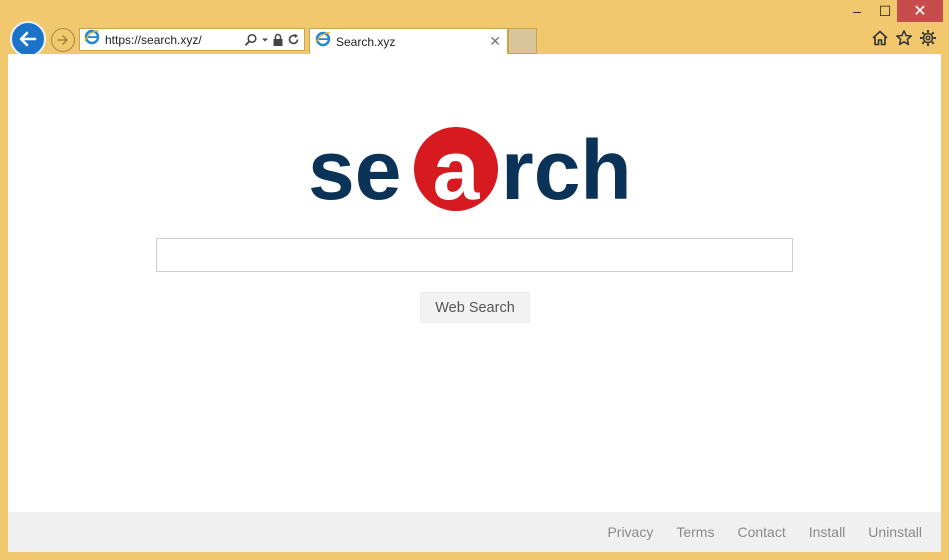  What do you see at coordinates (904, 38) in the screenshot?
I see `favorites-star-icon` at bounding box center [904, 38].